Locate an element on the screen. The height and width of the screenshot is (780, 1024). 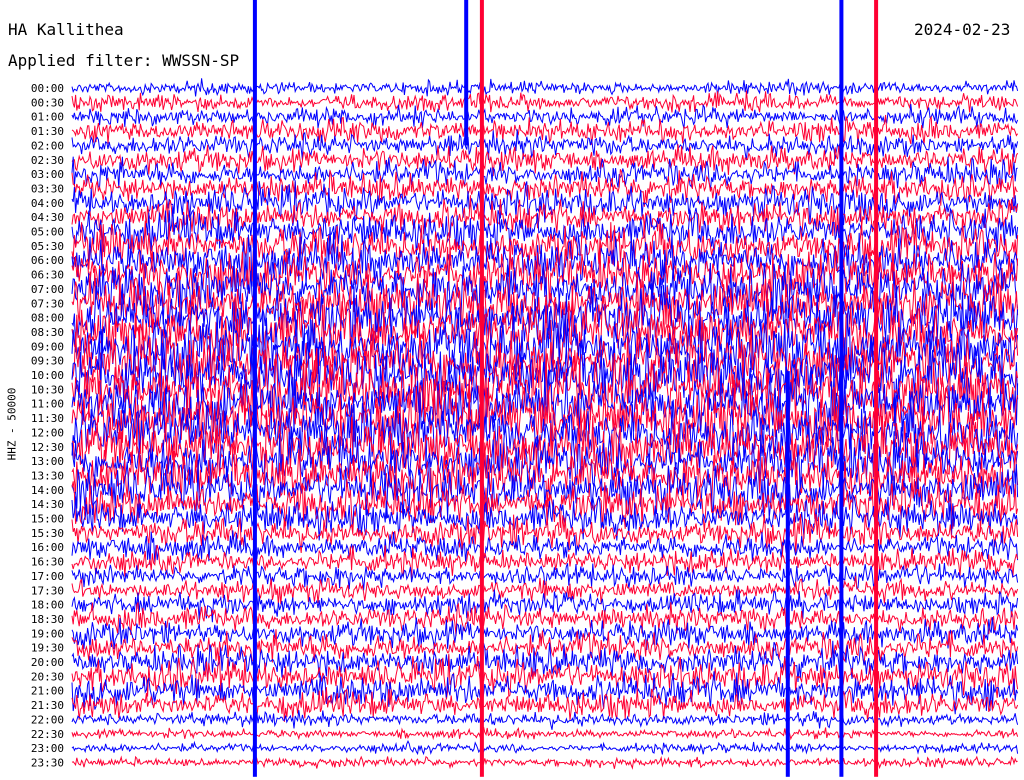
time-tick-label: 06:00 is located at coordinates (47, 260).